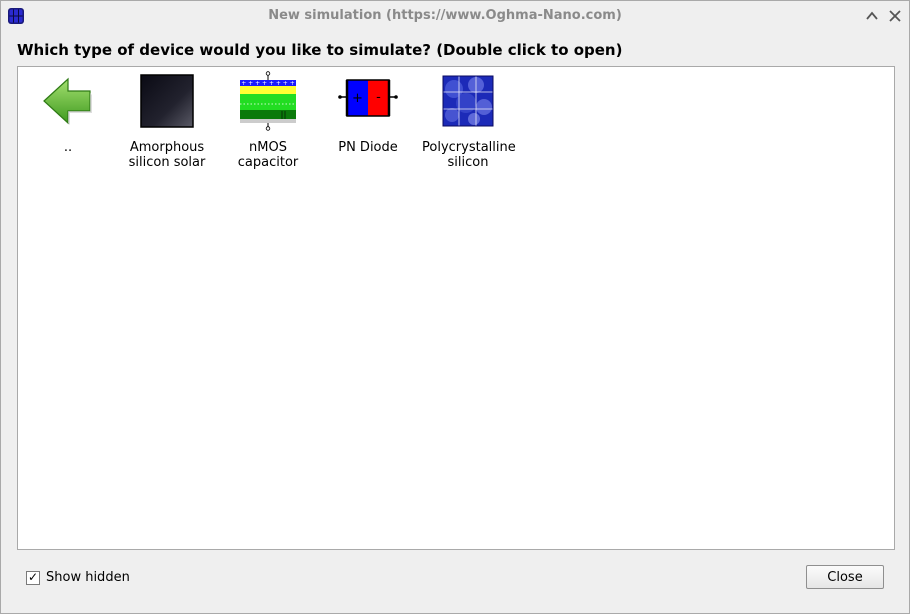  I want to click on close-window-button, so click(895, 16).